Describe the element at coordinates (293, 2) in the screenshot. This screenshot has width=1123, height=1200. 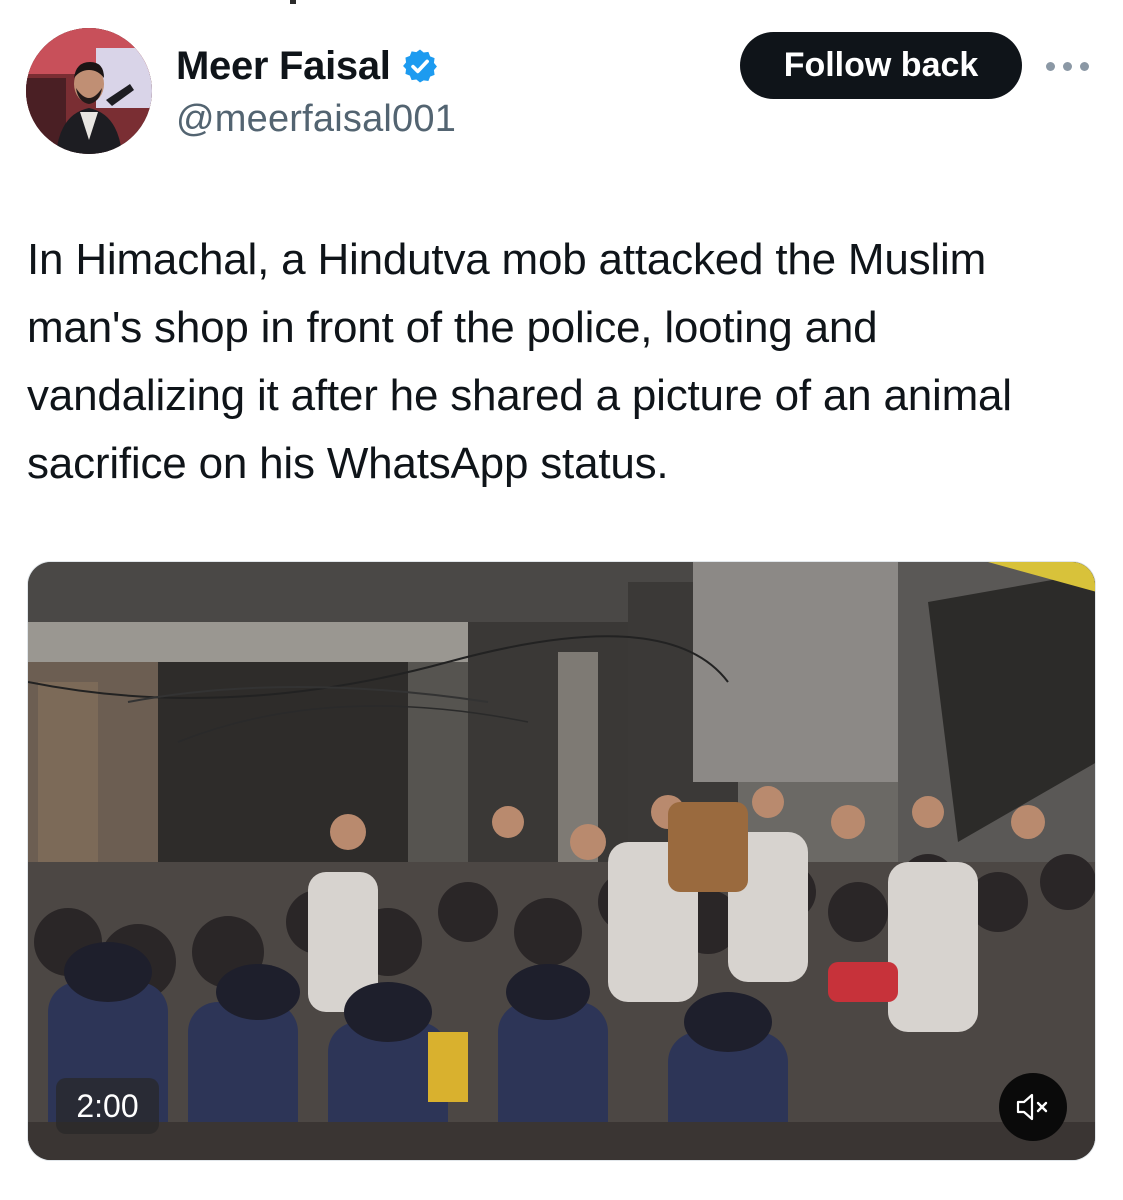
I see `divider` at that location.